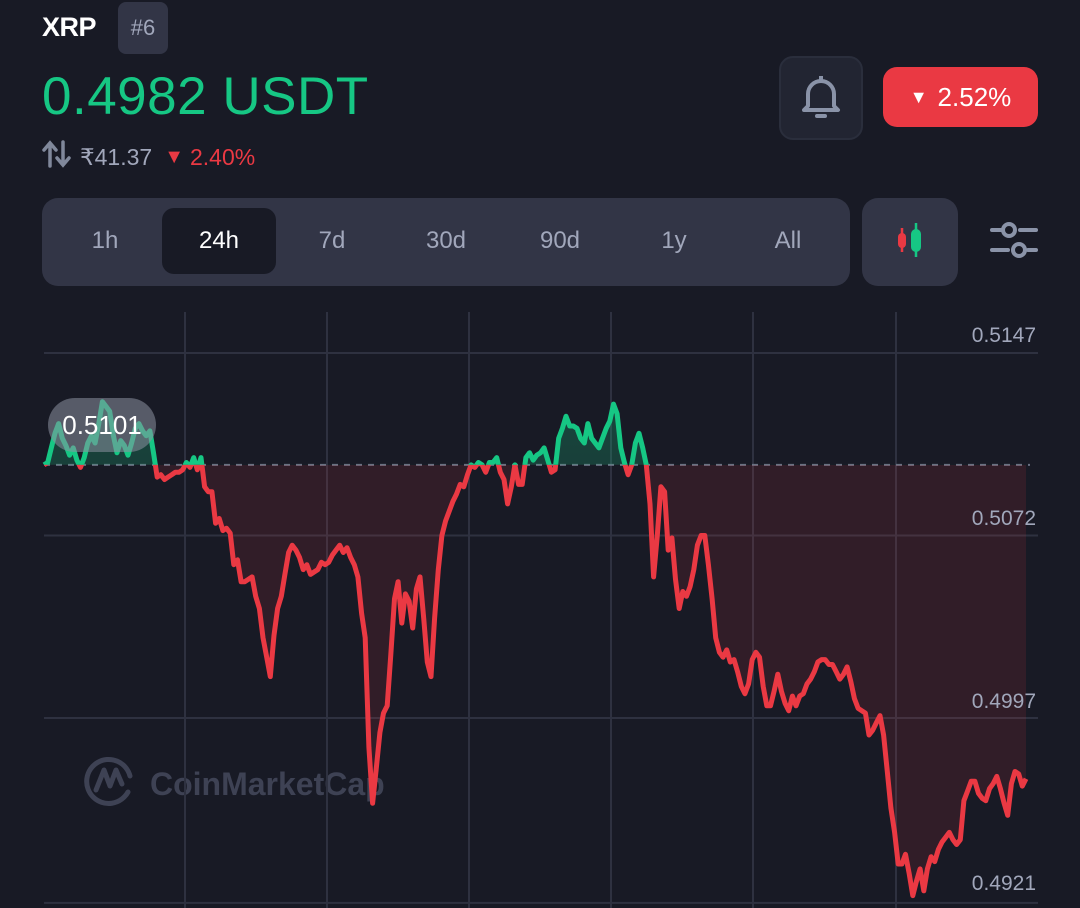 Image resolution: width=1080 pixels, height=908 pixels. What do you see at coordinates (788, 241) in the screenshot?
I see `tab-all: All` at bounding box center [788, 241].